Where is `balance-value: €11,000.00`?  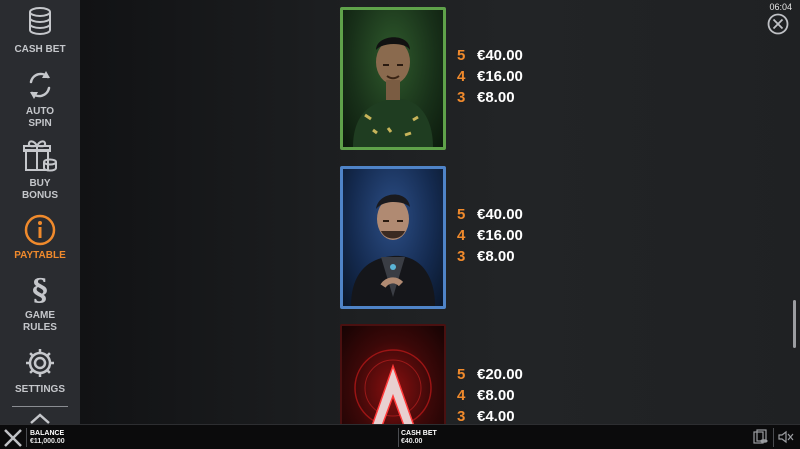
balance-value: €11,000.00 is located at coordinates (47, 441).